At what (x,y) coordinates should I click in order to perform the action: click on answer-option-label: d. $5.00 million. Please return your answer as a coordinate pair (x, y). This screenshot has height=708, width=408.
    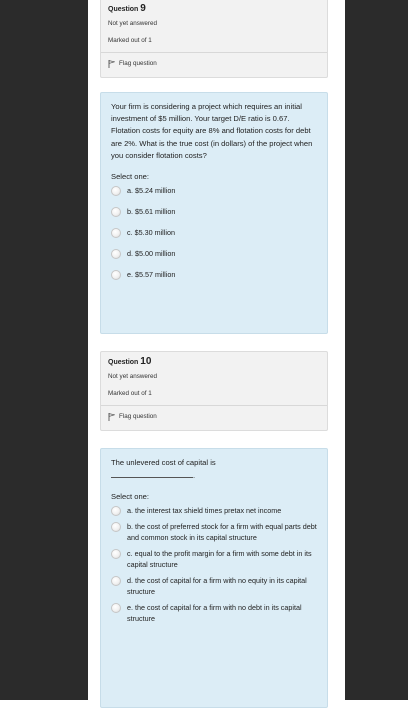
    Looking at the image, I should click on (151, 254).